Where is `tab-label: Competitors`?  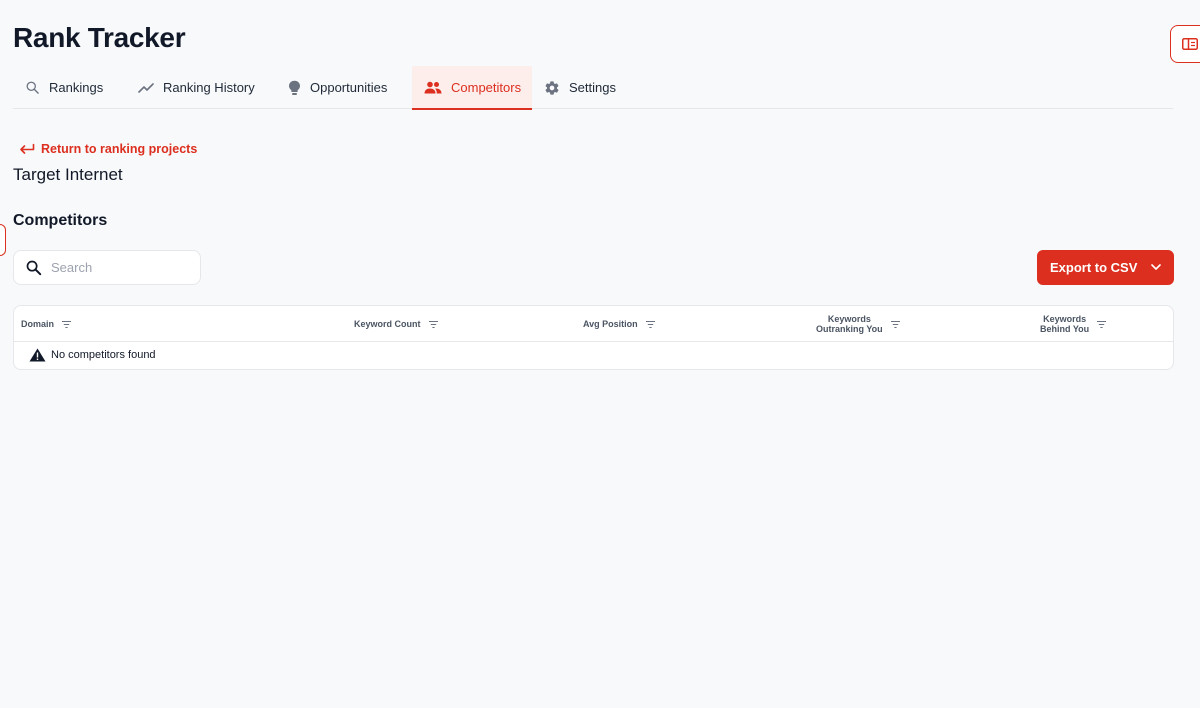 tab-label: Competitors is located at coordinates (486, 87).